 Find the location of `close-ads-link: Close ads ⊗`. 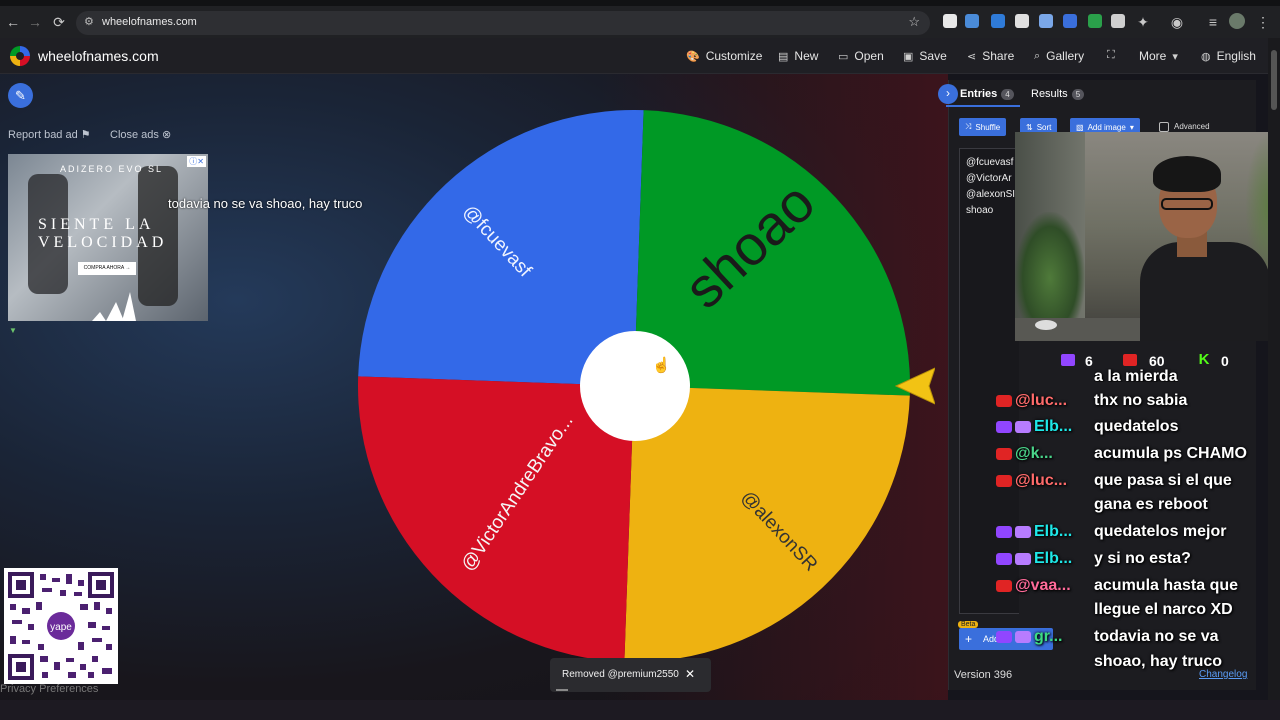

close-ads-link: Close ads ⊗ is located at coordinates (140, 134).